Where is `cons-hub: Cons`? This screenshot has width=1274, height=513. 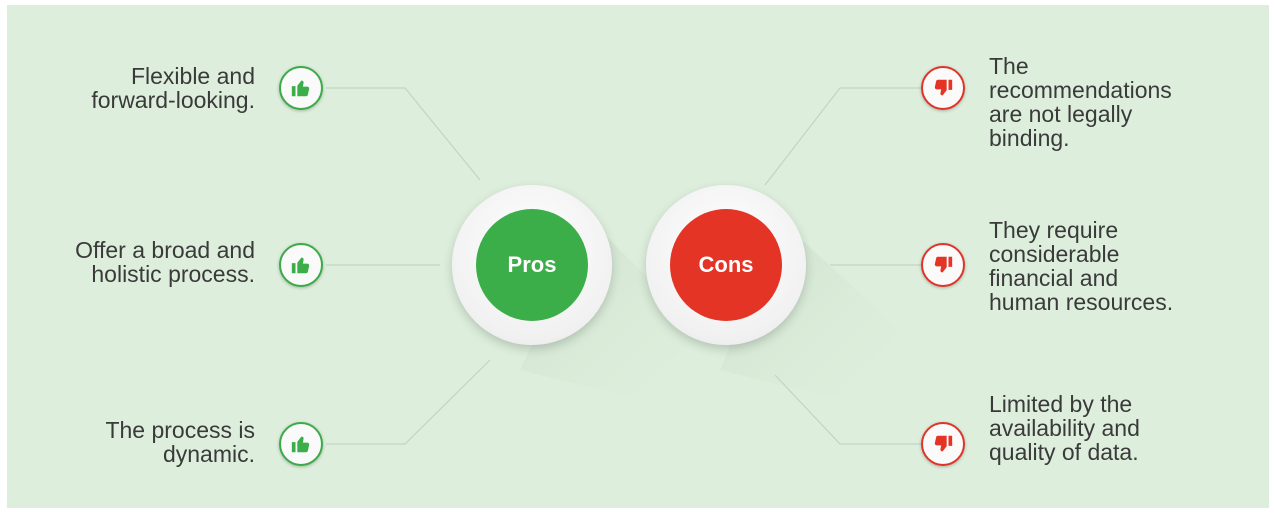
cons-hub: Cons is located at coordinates (726, 265).